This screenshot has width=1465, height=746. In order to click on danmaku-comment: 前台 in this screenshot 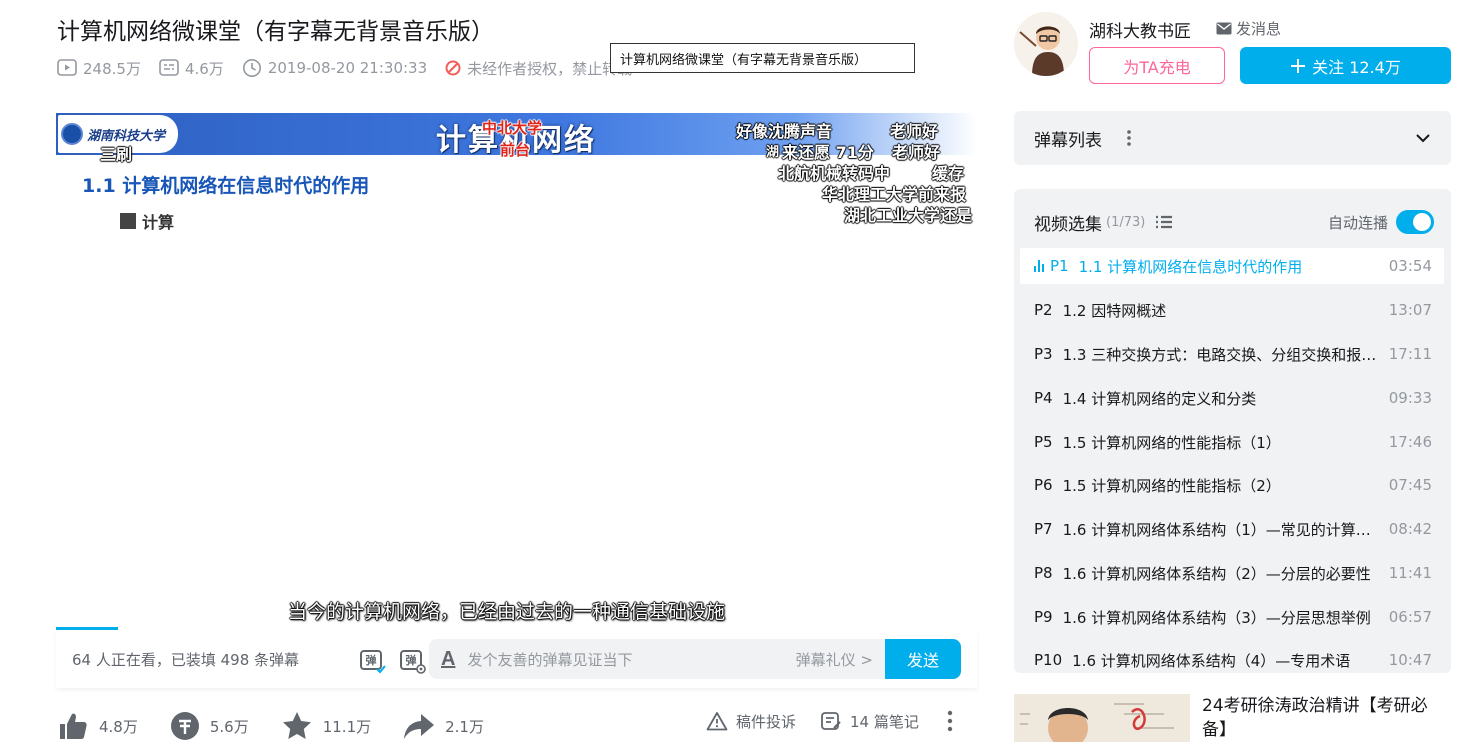, I will do `click(515, 150)`.